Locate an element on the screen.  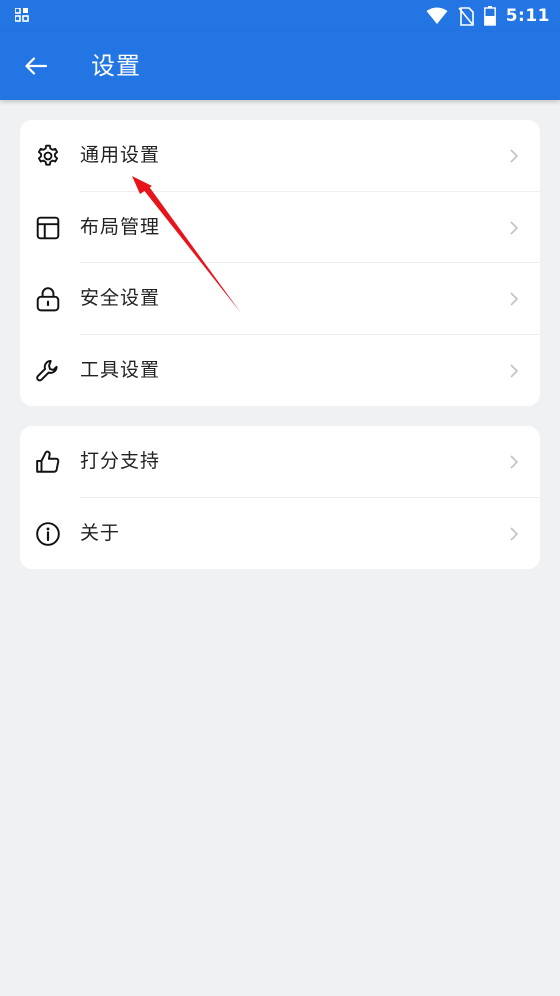
layout-icon is located at coordinates (48, 227).